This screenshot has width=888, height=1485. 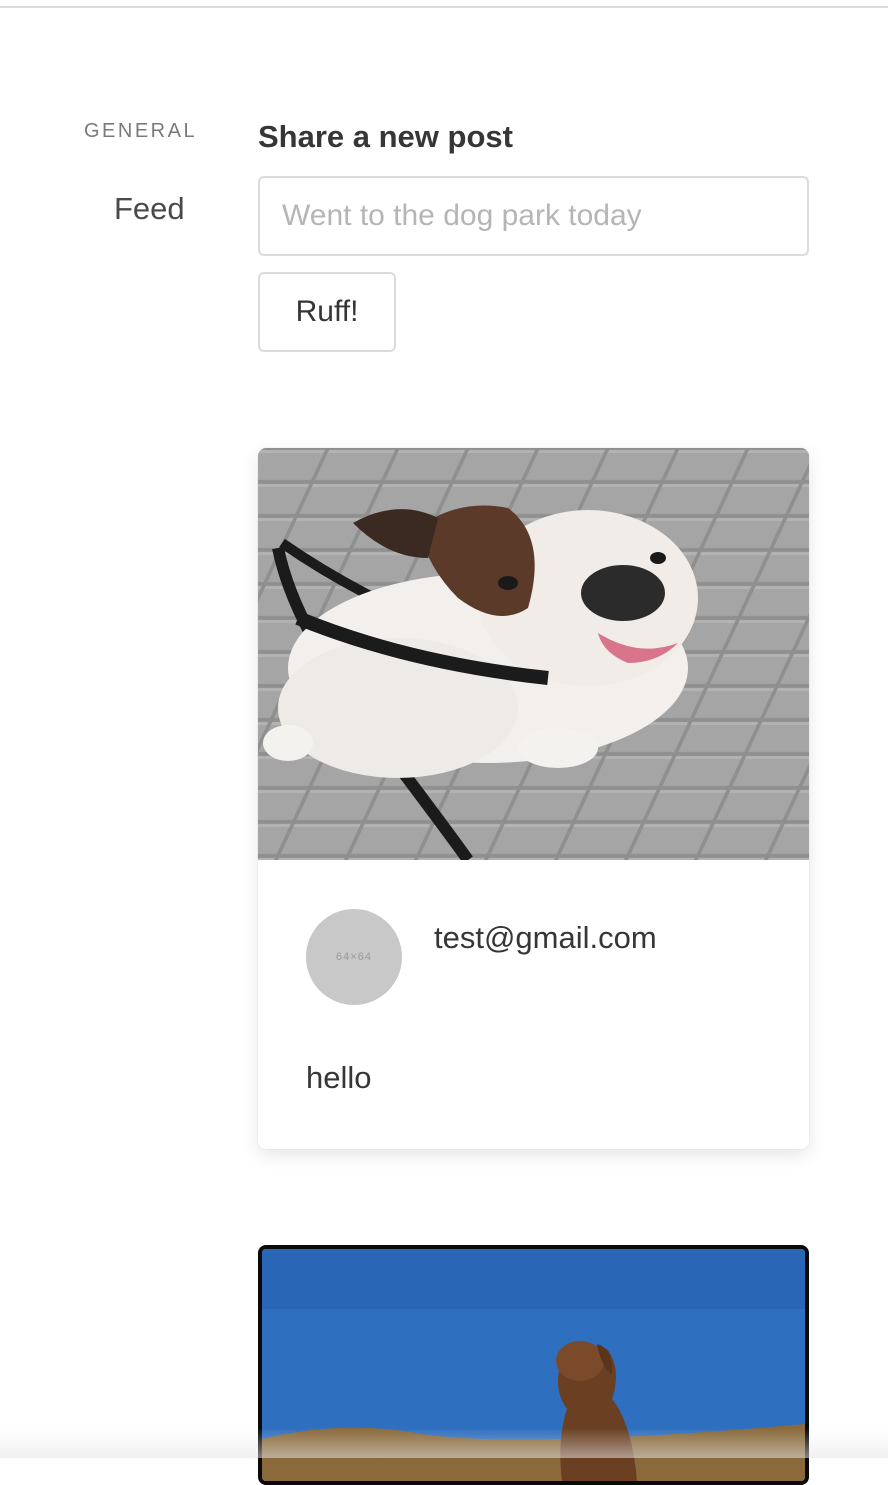 I want to click on top-divider, so click(x=444, y=7).